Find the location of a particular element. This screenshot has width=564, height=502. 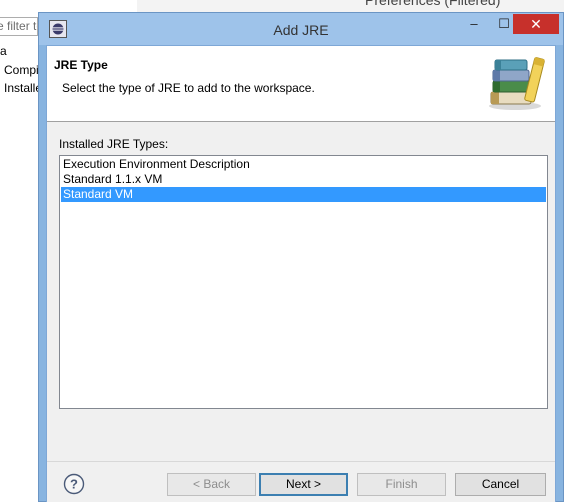

close-button: ✕ is located at coordinates (536, 24).